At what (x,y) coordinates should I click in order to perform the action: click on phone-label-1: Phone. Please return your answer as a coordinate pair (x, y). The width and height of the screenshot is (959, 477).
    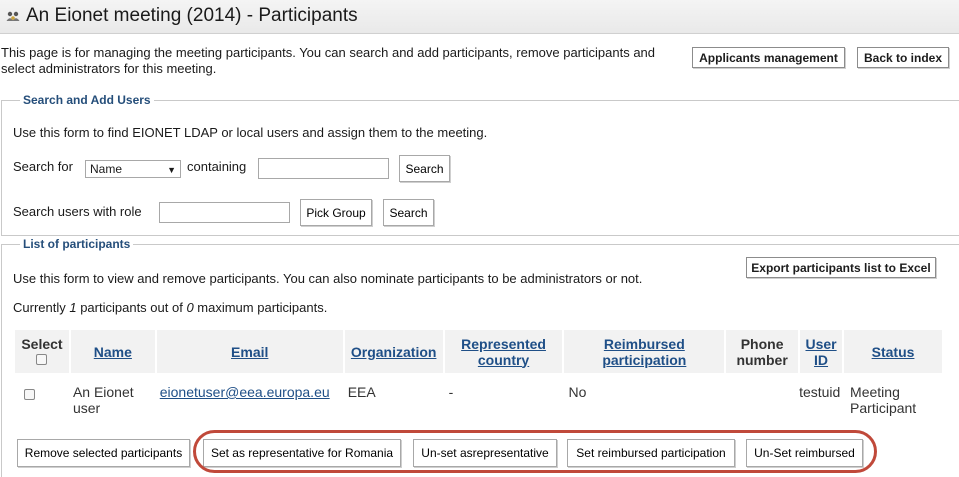
    Looking at the image, I should click on (762, 343).